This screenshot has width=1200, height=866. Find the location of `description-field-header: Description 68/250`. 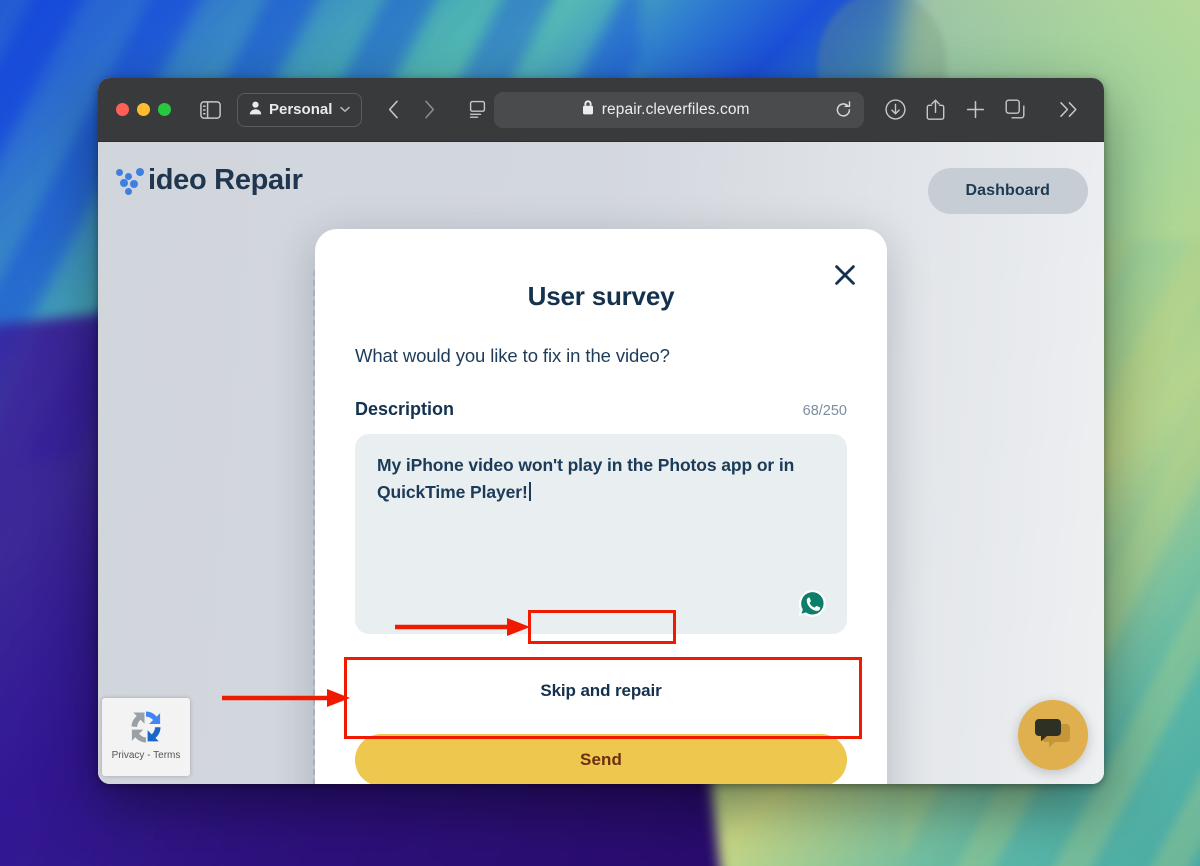

description-field-header: Description 68/250 is located at coordinates (601, 409).